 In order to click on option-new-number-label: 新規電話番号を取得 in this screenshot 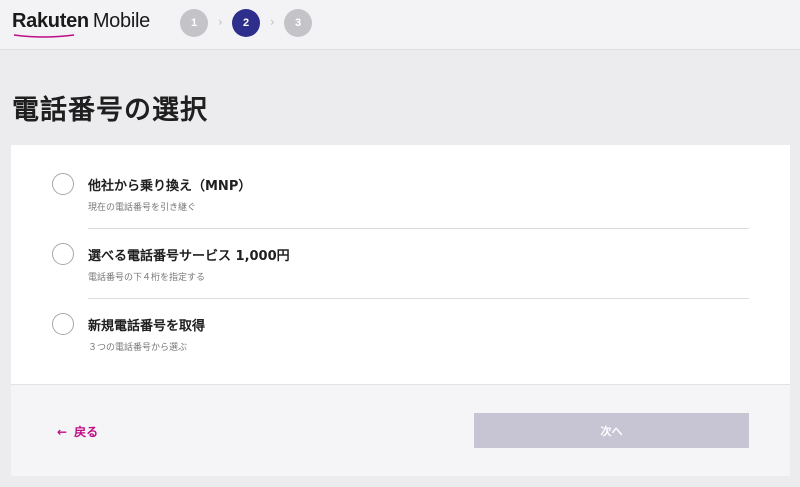, I will do `click(147, 326)`.